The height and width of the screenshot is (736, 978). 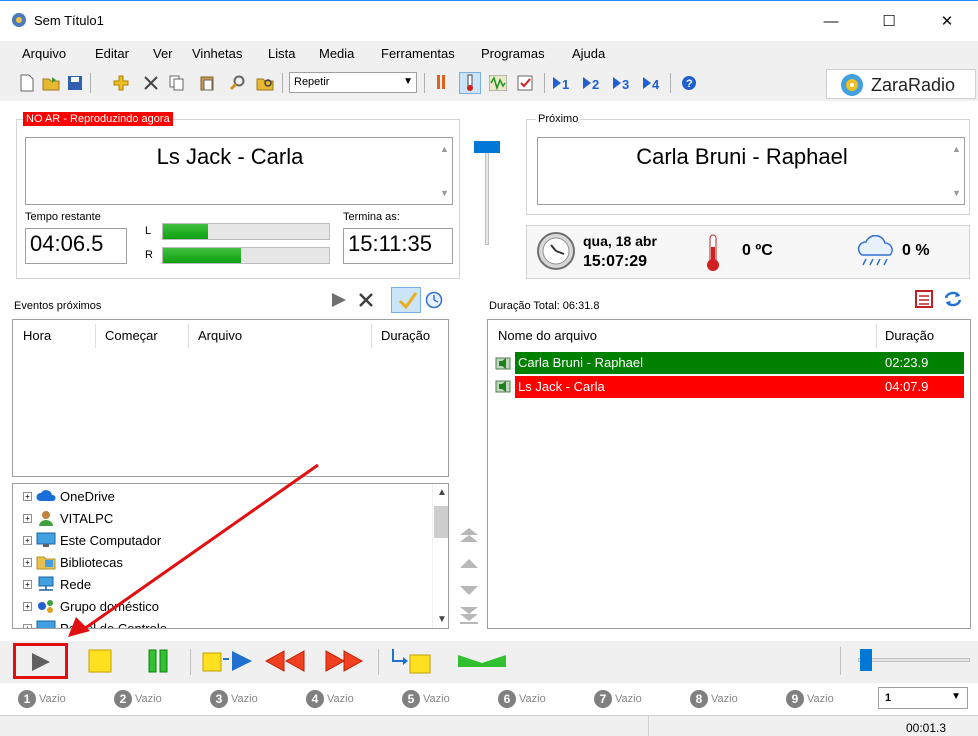 What do you see at coordinates (330, 699) in the screenshot?
I see `slot-4: 4 Vazio` at bounding box center [330, 699].